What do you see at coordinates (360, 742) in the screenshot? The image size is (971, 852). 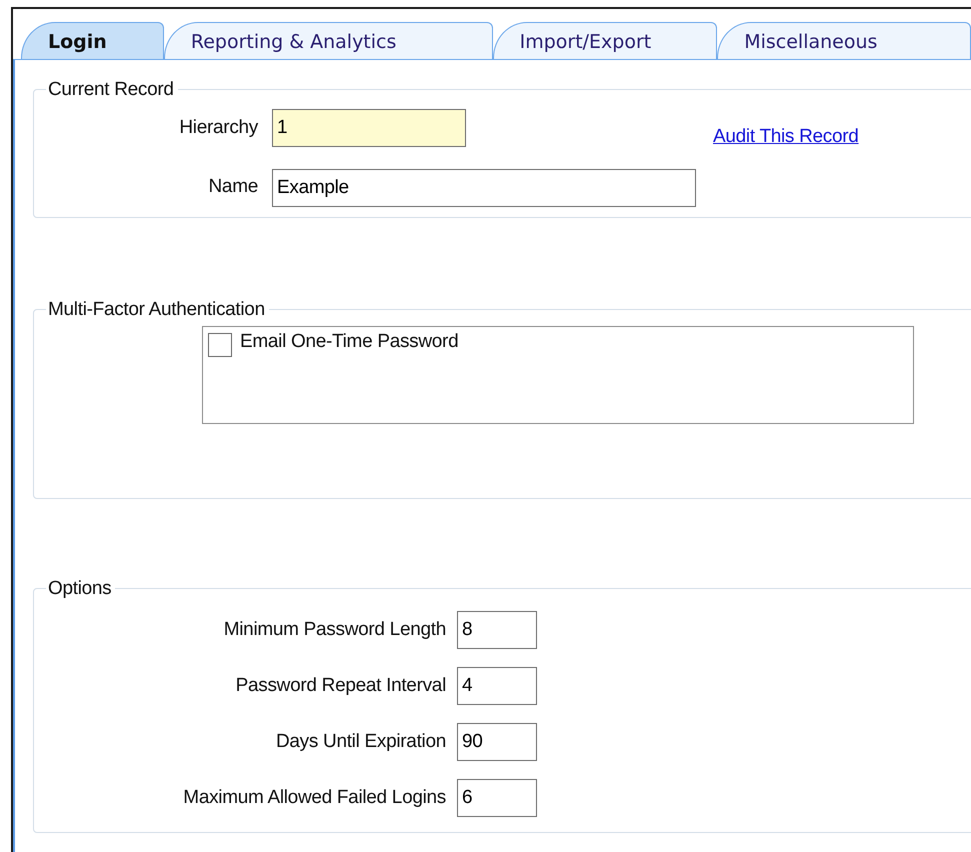 I see `field-label: Days Until Expiration` at bounding box center [360, 742].